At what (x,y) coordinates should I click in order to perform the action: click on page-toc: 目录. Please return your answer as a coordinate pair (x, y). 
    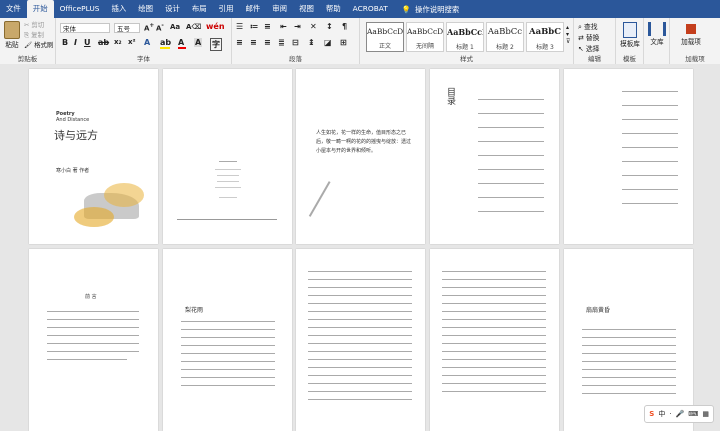
    Looking at the image, I should click on (494, 156).